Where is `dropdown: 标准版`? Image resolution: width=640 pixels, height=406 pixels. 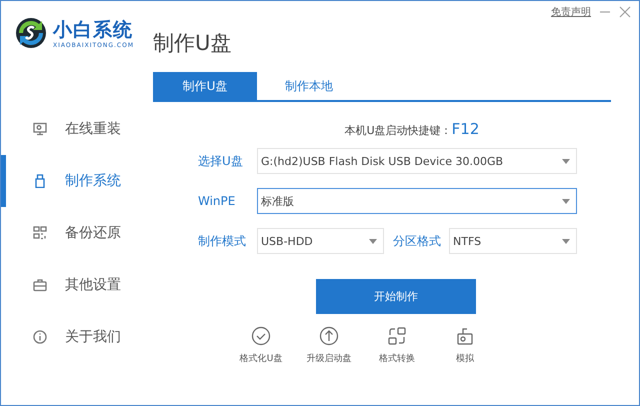
dropdown: 标准版 is located at coordinates (417, 201).